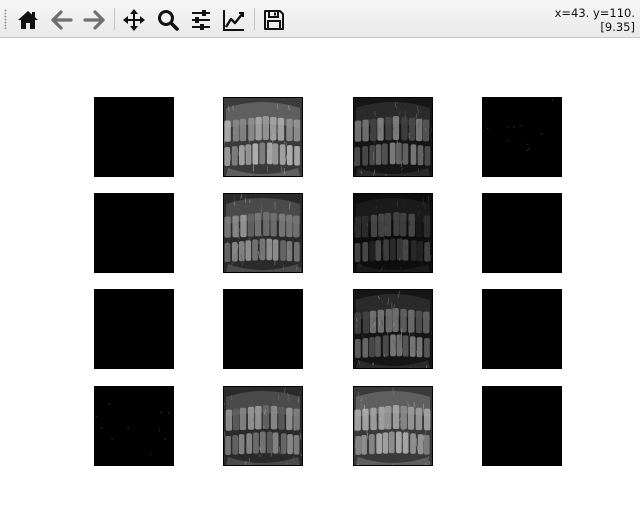  I want to click on configure-subplots-button, so click(201, 20).